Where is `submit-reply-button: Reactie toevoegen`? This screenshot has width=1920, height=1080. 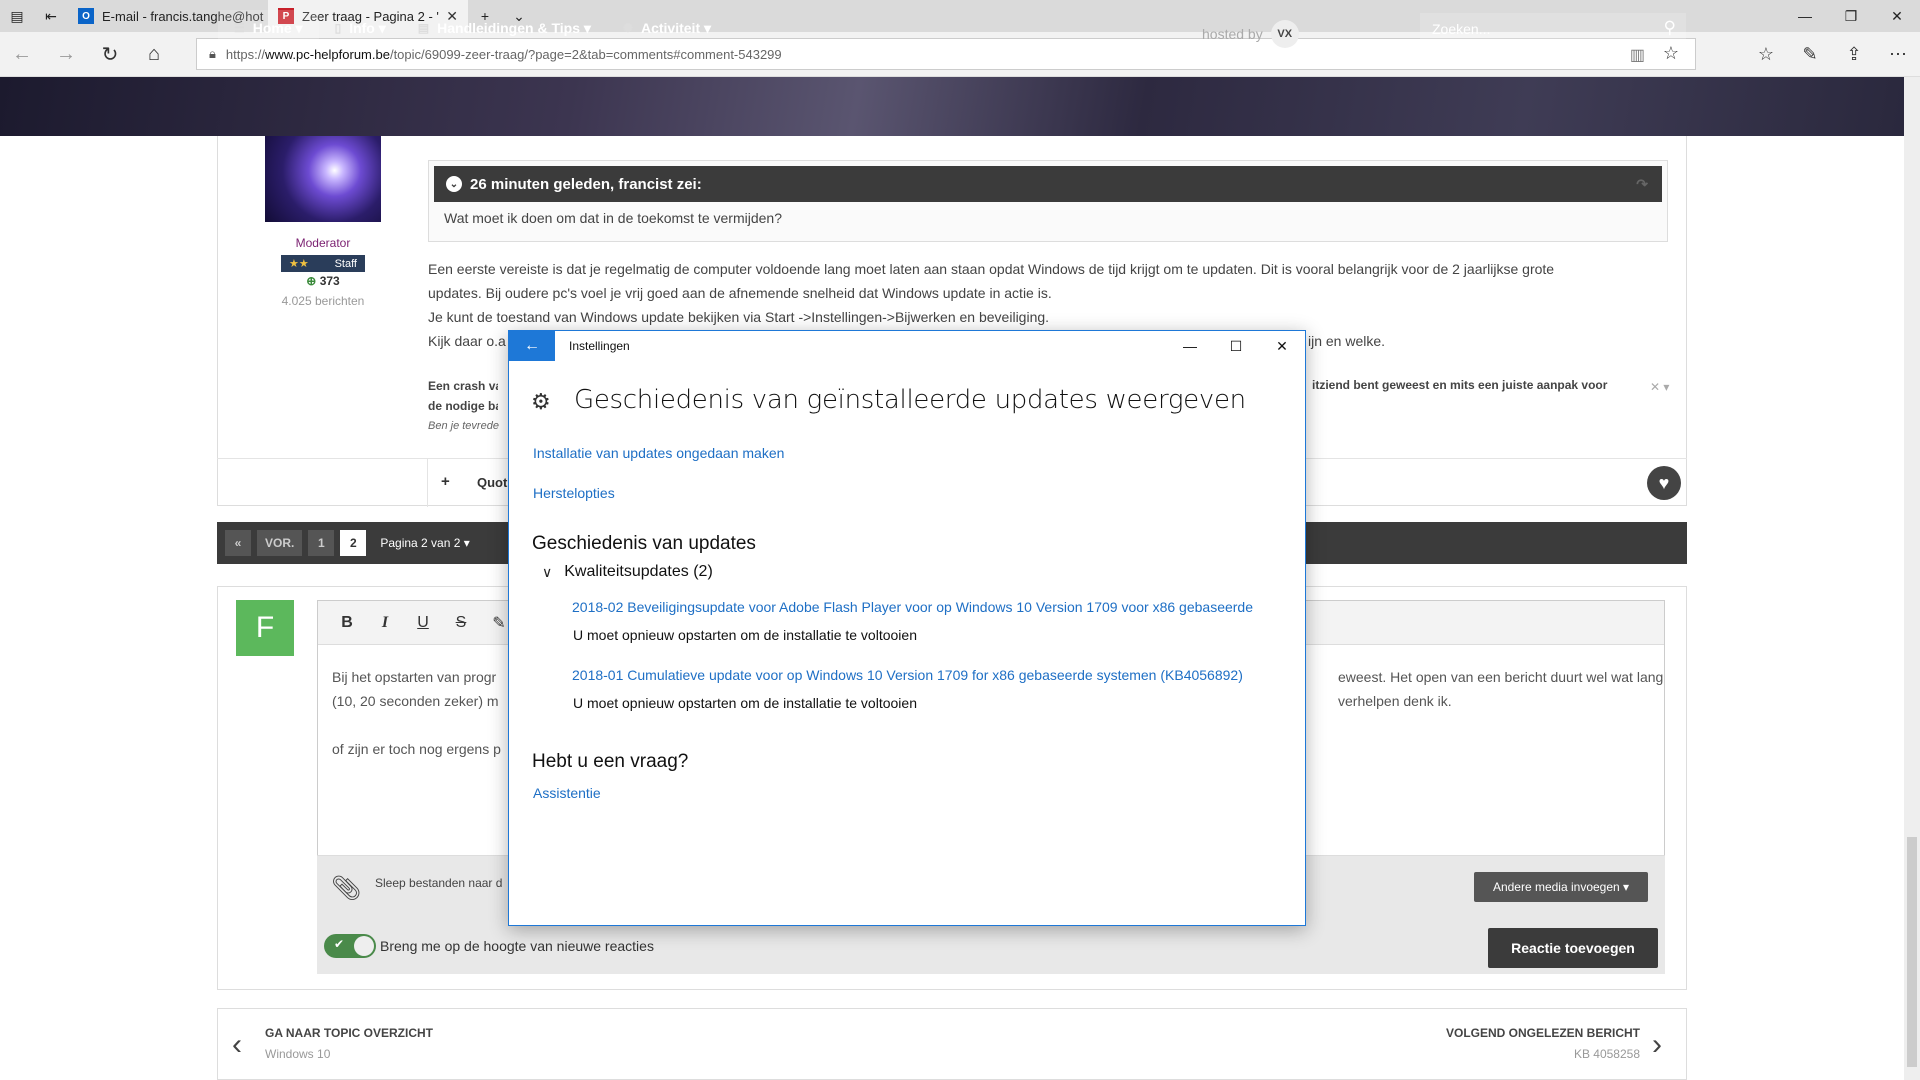
submit-reply-button: Reactie toevoegen is located at coordinates (1573, 948).